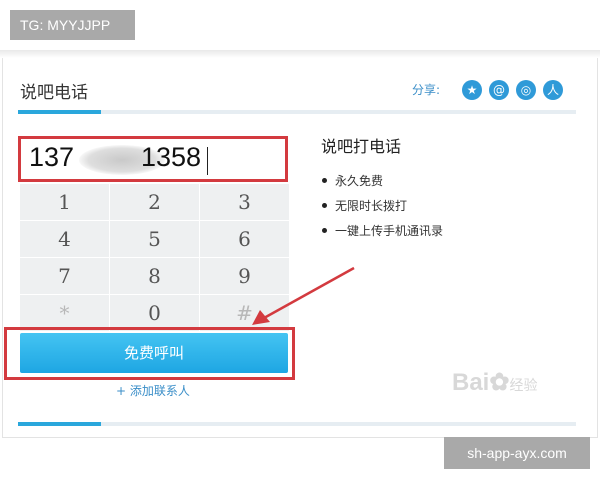 This screenshot has width=600, height=480. What do you see at coordinates (64, 313) in the screenshot?
I see `key-star: *` at bounding box center [64, 313].